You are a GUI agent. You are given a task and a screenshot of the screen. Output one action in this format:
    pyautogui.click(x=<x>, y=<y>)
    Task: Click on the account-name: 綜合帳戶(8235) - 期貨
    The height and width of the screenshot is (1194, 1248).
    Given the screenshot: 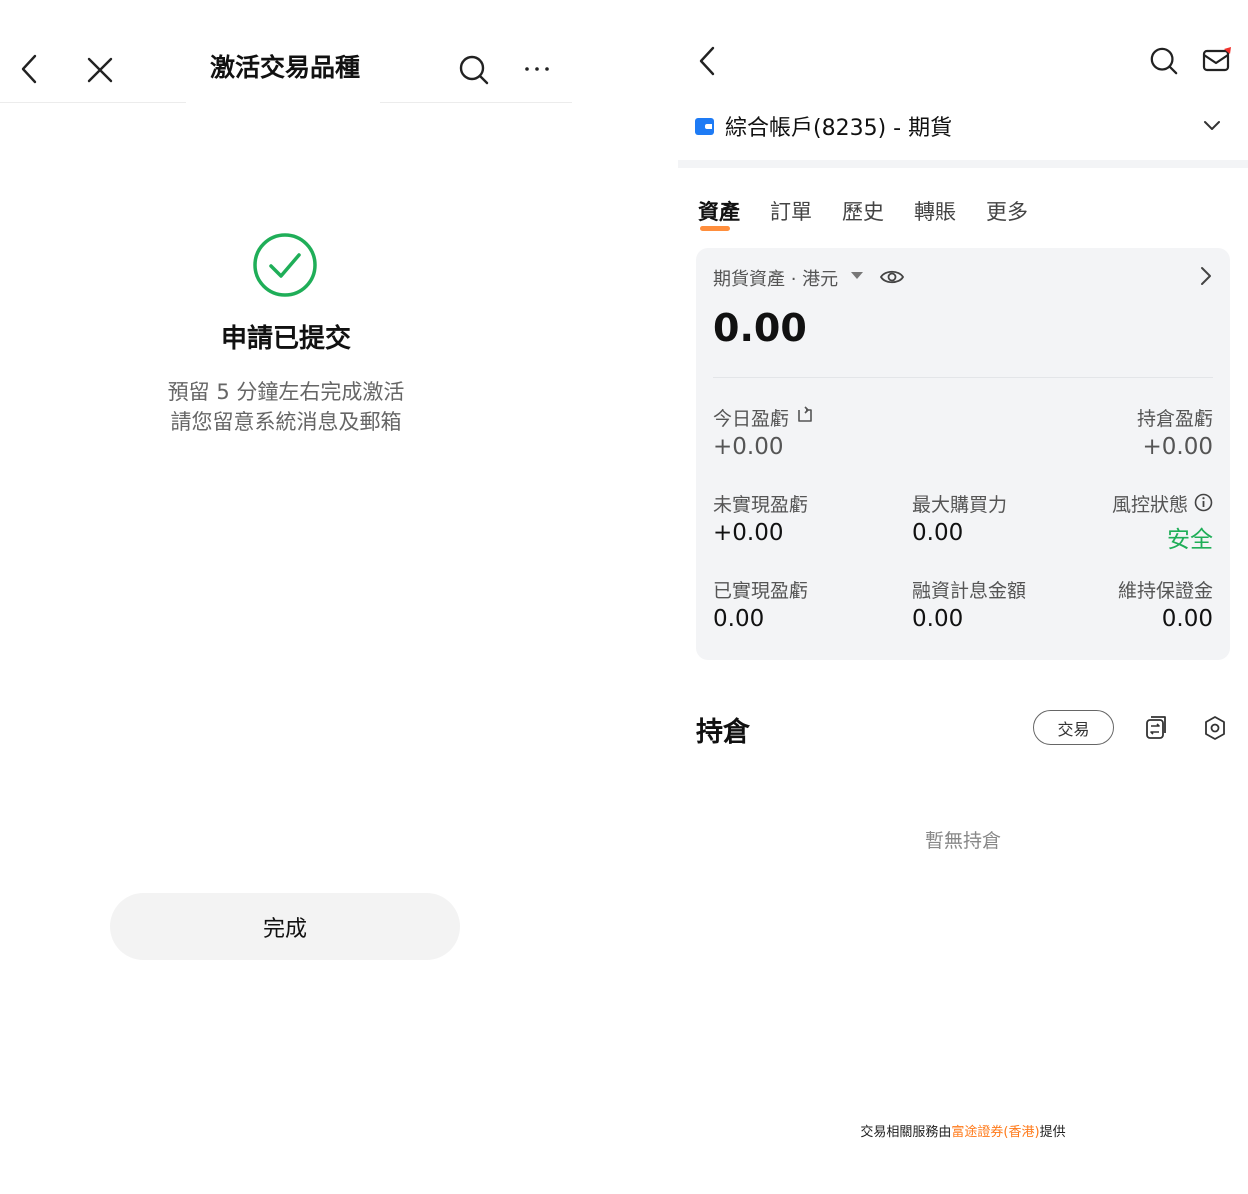 What is the action you would take?
    pyautogui.click(x=839, y=128)
    